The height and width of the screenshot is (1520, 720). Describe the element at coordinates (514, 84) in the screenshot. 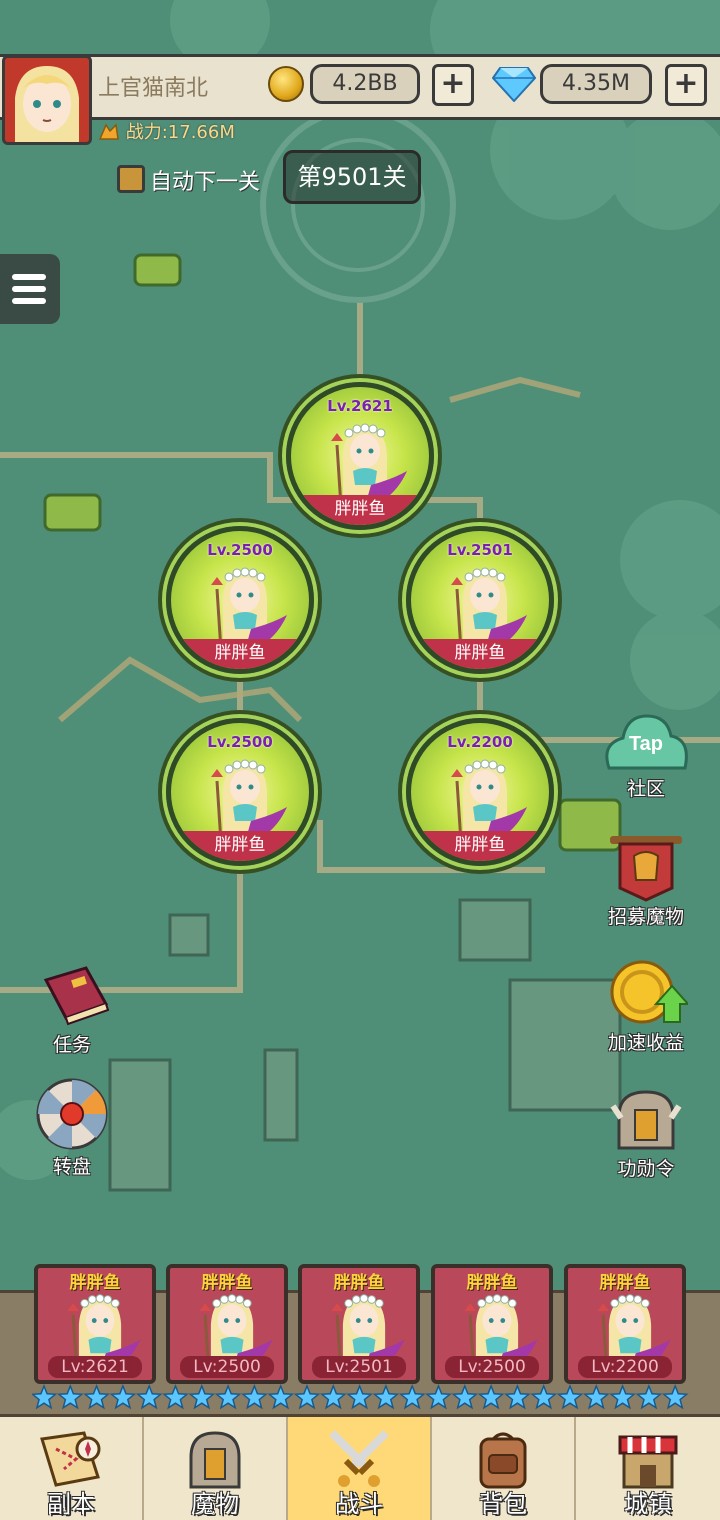

I see `diamond-gem-icon` at that location.